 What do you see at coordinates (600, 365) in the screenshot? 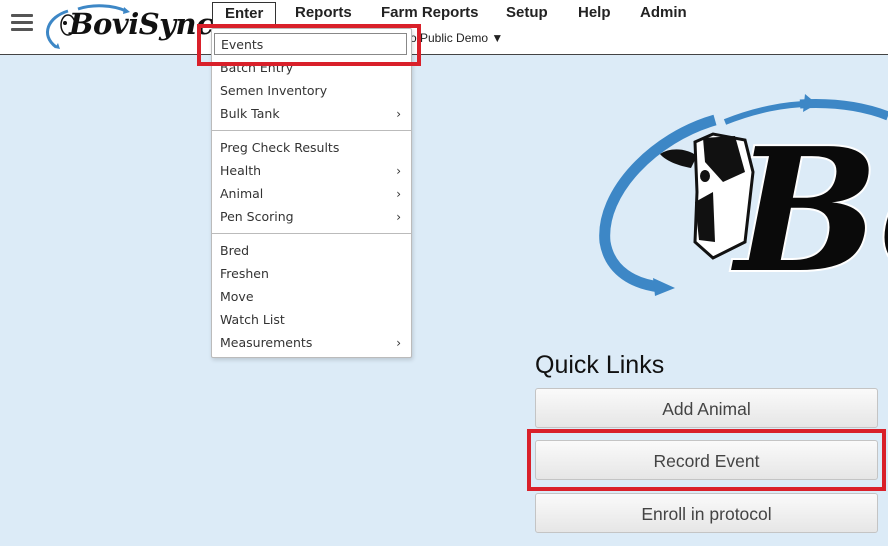
I see `quick-links-title: Quick Links` at bounding box center [600, 365].